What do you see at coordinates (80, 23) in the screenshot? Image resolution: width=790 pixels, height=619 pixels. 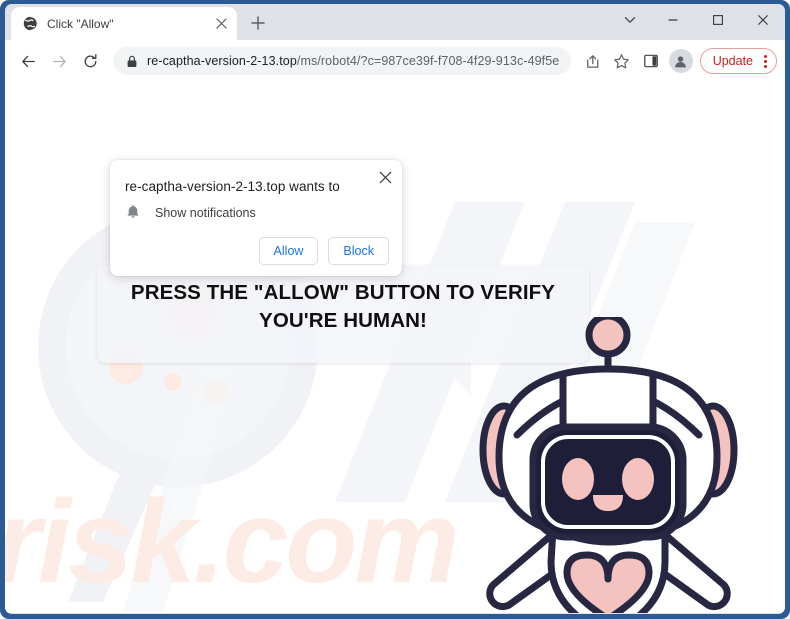 I see `tab-title: Click "Allow"` at bounding box center [80, 23].